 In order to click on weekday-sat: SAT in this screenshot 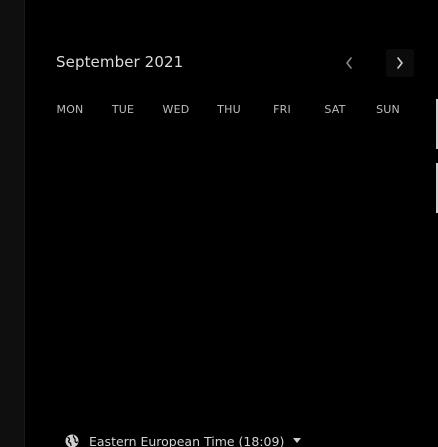, I will do `click(335, 109)`.